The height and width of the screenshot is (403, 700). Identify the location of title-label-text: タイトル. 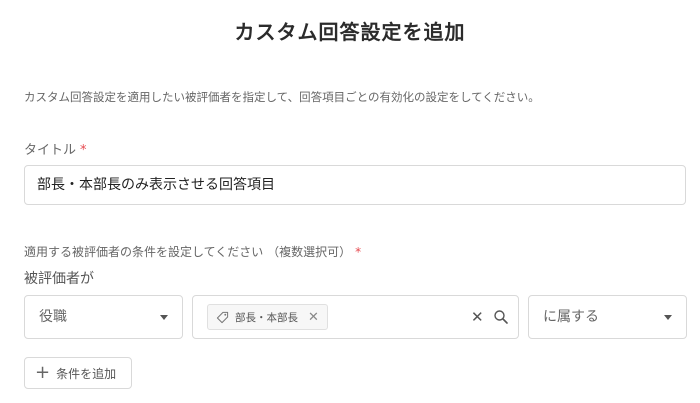
(50, 150).